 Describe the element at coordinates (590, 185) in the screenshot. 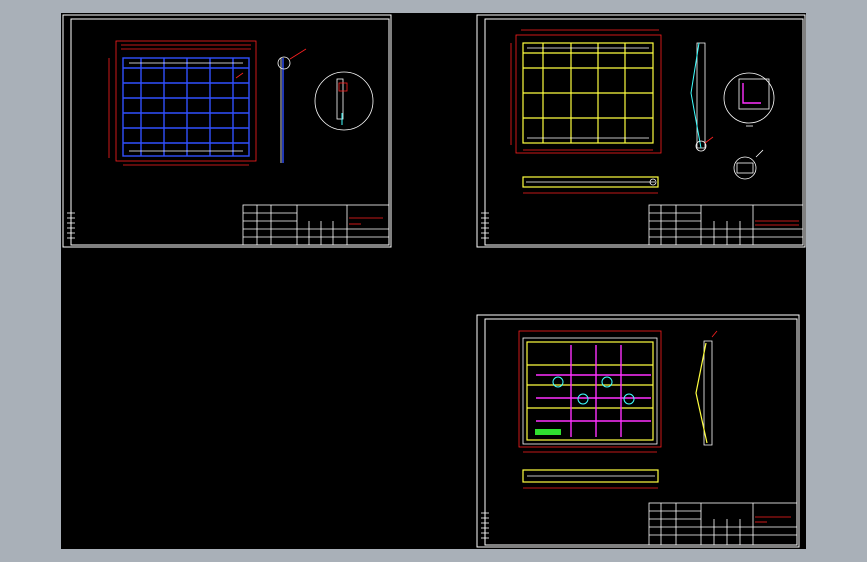

I see `sheet-2-section-view` at that location.